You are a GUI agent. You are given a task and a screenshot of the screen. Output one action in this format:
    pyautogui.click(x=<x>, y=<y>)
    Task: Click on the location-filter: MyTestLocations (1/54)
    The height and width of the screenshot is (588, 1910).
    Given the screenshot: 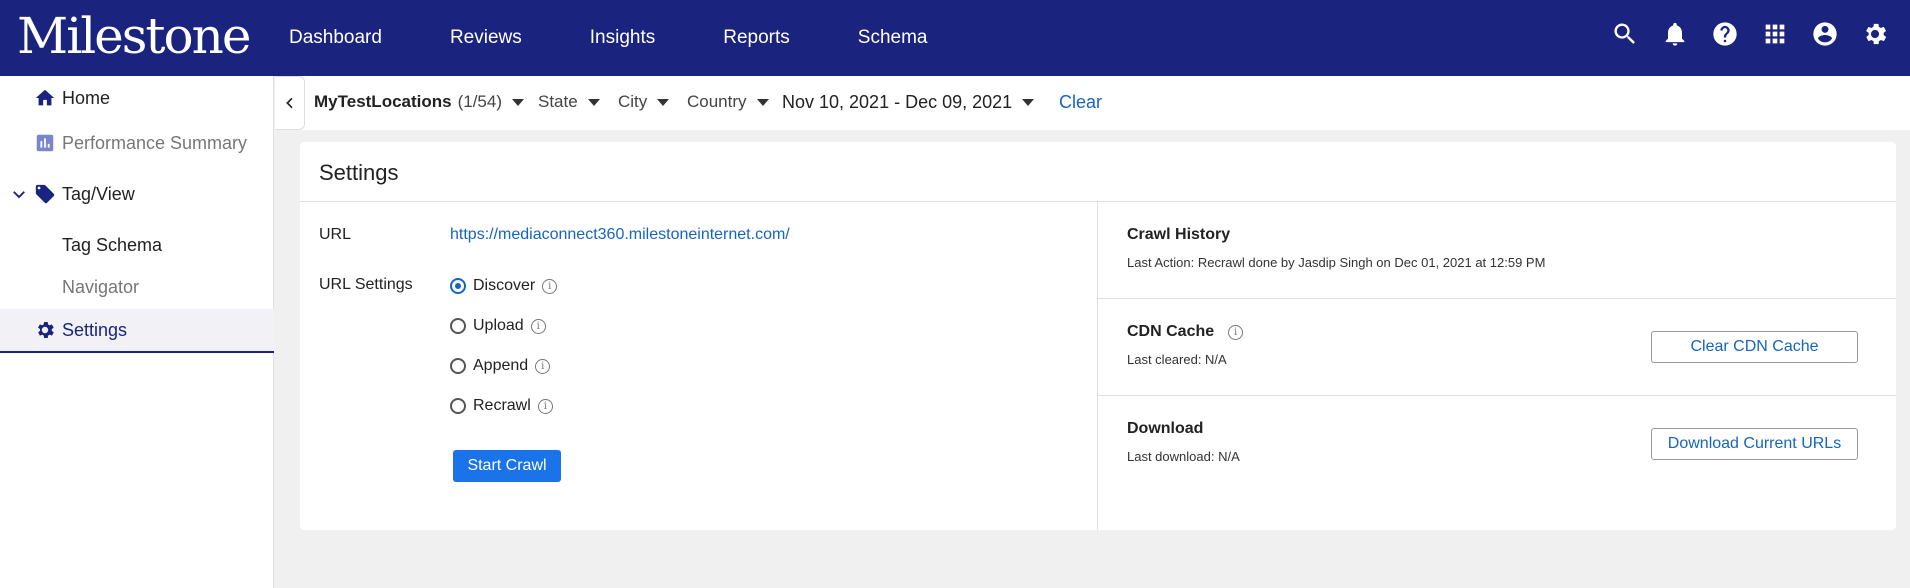 What is the action you would take?
    pyautogui.click(x=419, y=102)
    